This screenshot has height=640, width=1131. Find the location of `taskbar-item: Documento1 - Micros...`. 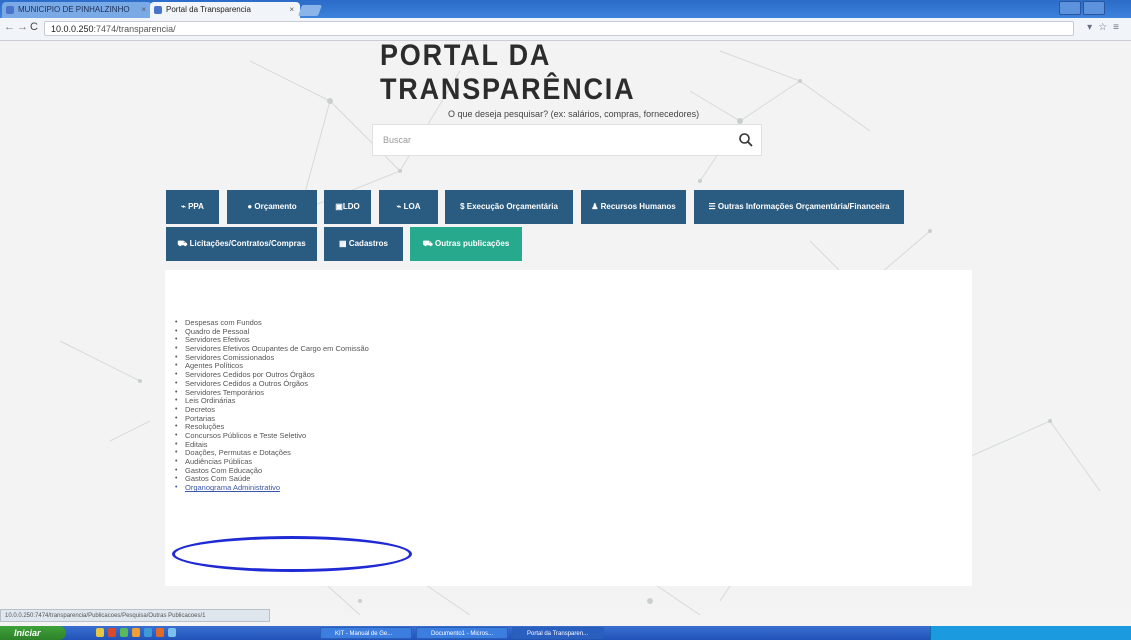

taskbar-item: Documento1 - Micros... is located at coordinates (462, 633).